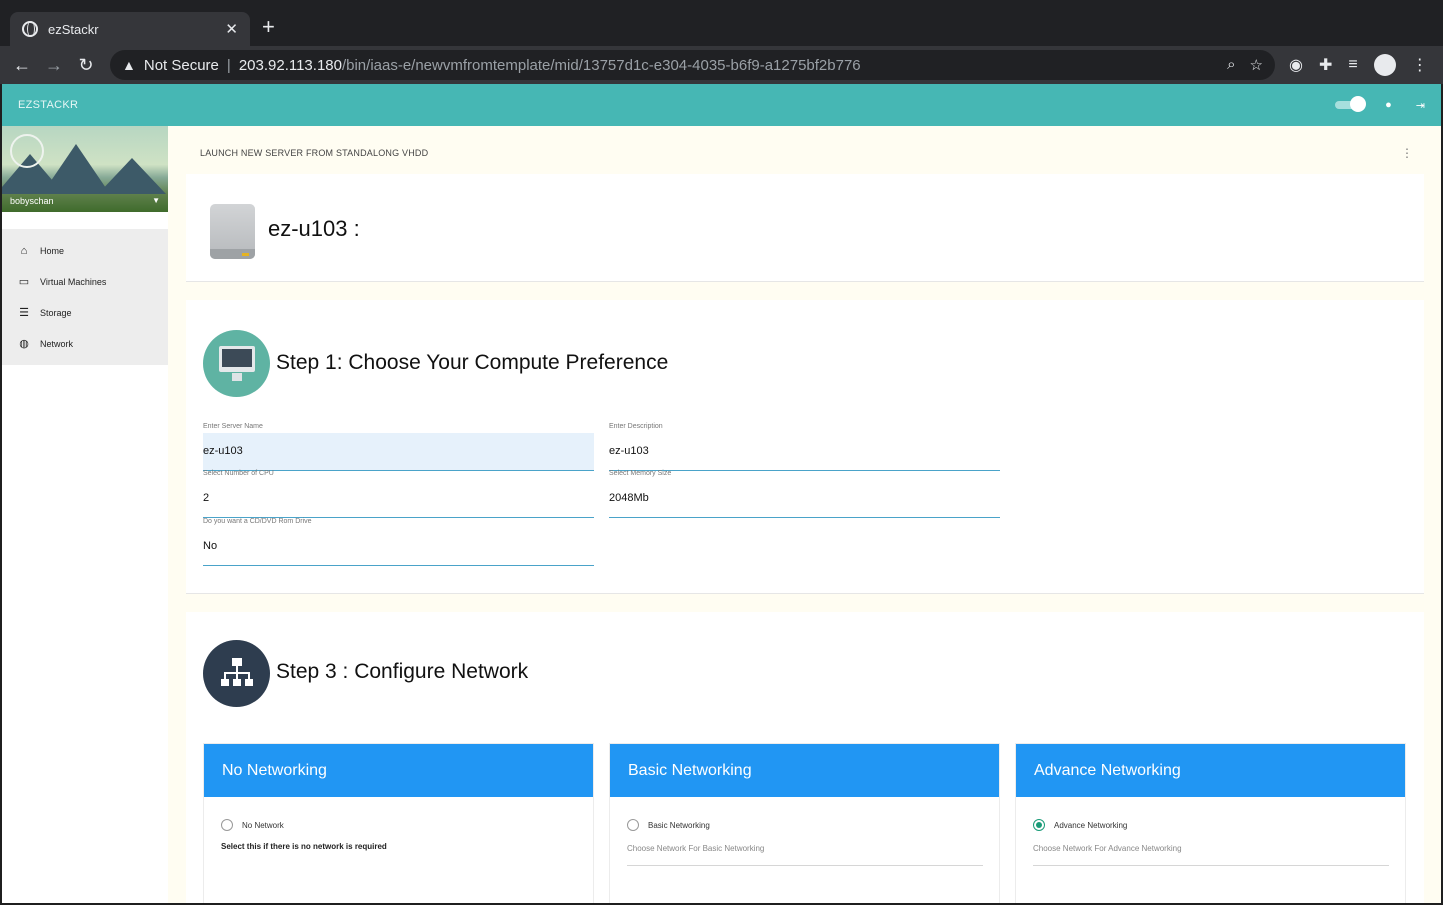 This screenshot has height=905, width=1443. Describe the element at coordinates (210, 546) in the screenshot. I see `cdrom-value: No` at that location.